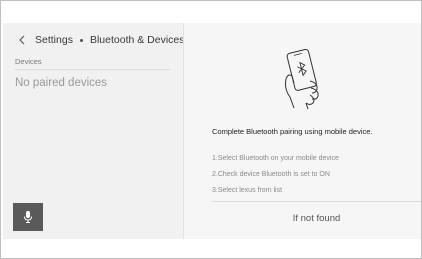 This screenshot has height=259, width=422. Describe the element at coordinates (271, 174) in the screenshot. I see `pairing-step: 2.Check device Bluetooth is set to ON` at that location.